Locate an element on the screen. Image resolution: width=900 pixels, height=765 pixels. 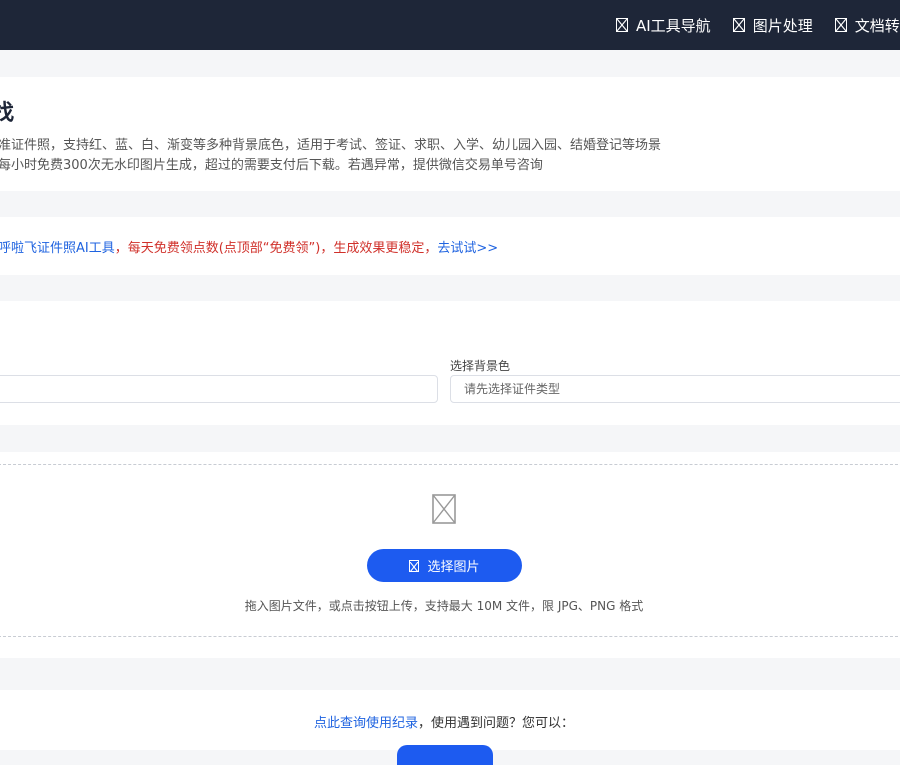
nav-item-image-processing: 图片处理 is located at coordinates (772, 25).